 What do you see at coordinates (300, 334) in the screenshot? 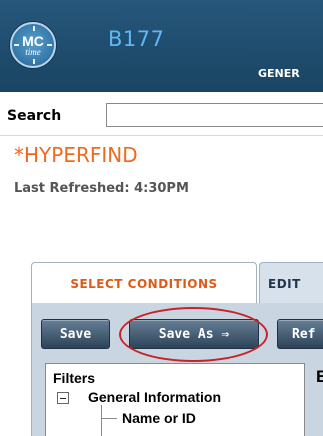
I see `refresh-button: Ref` at bounding box center [300, 334].